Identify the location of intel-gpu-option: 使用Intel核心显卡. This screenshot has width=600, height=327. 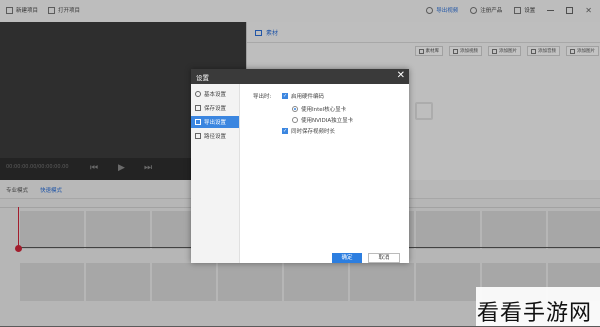
(319, 109).